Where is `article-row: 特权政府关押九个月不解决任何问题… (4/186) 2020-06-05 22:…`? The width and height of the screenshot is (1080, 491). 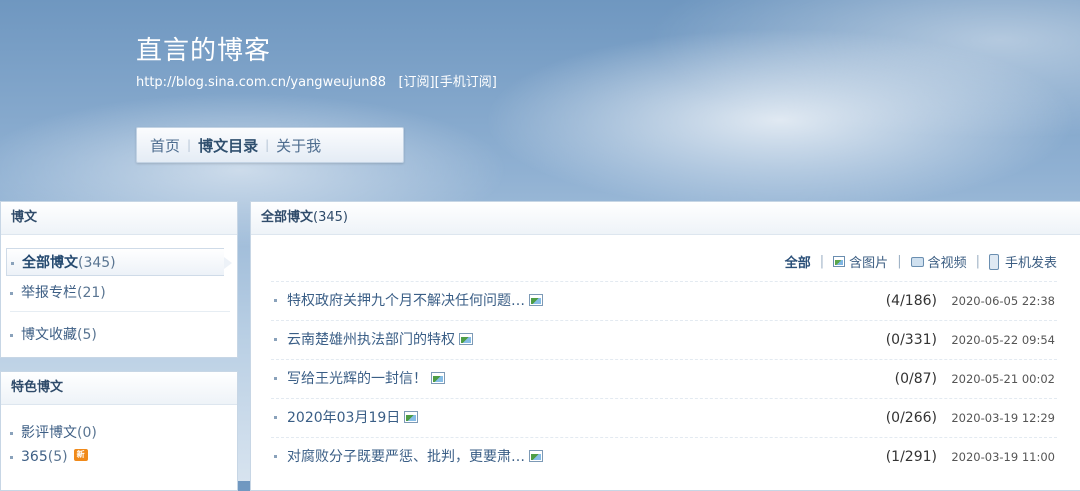 article-row: 特权政府关押九个月不解决任何问题… (4/186) 2020-06-05 22:… is located at coordinates (664, 300).